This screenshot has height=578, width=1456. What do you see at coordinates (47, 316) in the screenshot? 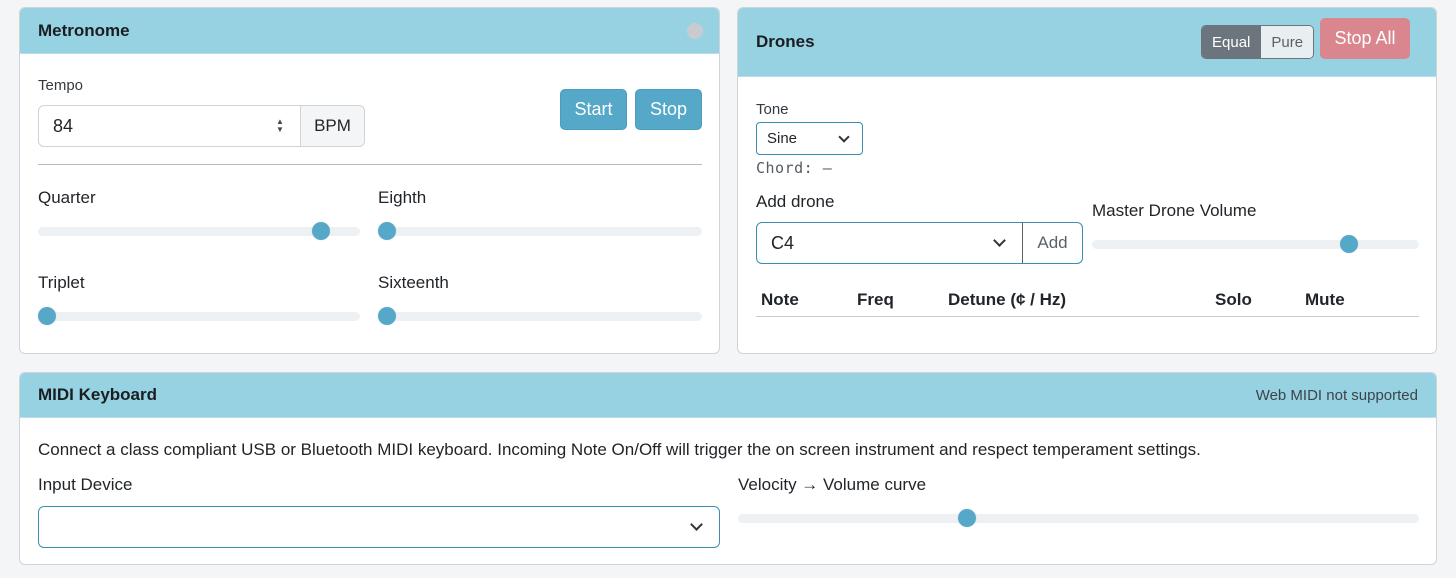
I see `triplet-slider-thumb` at bounding box center [47, 316].